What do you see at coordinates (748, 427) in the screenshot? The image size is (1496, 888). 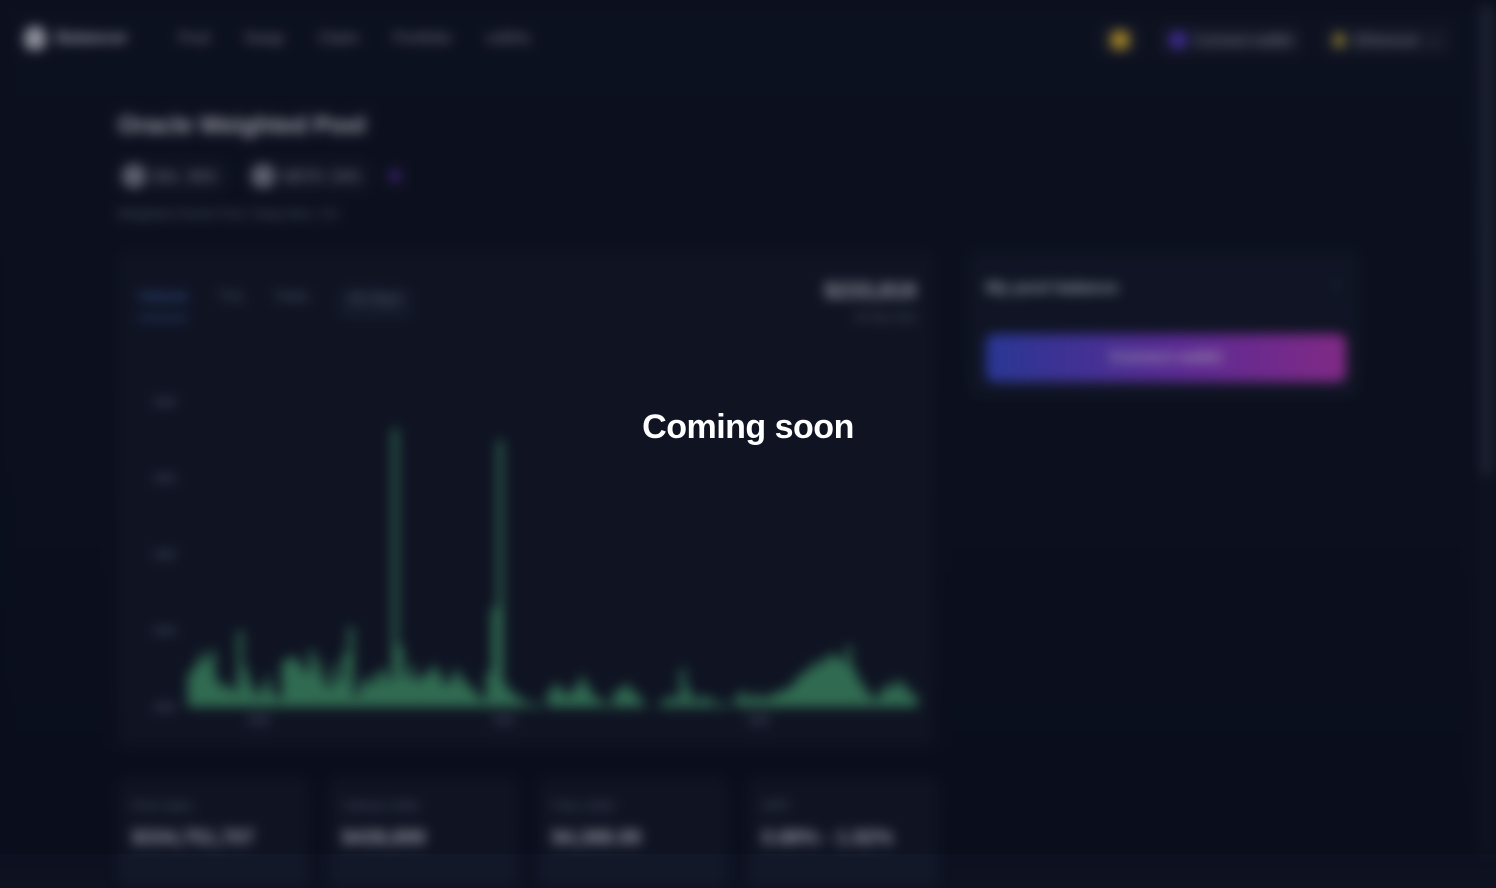 I see `coming-soon-message: Coming soon` at bounding box center [748, 427].